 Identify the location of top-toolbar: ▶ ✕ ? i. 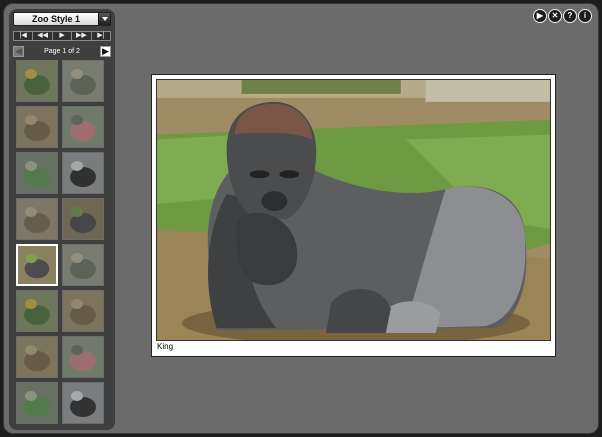
(562, 16).